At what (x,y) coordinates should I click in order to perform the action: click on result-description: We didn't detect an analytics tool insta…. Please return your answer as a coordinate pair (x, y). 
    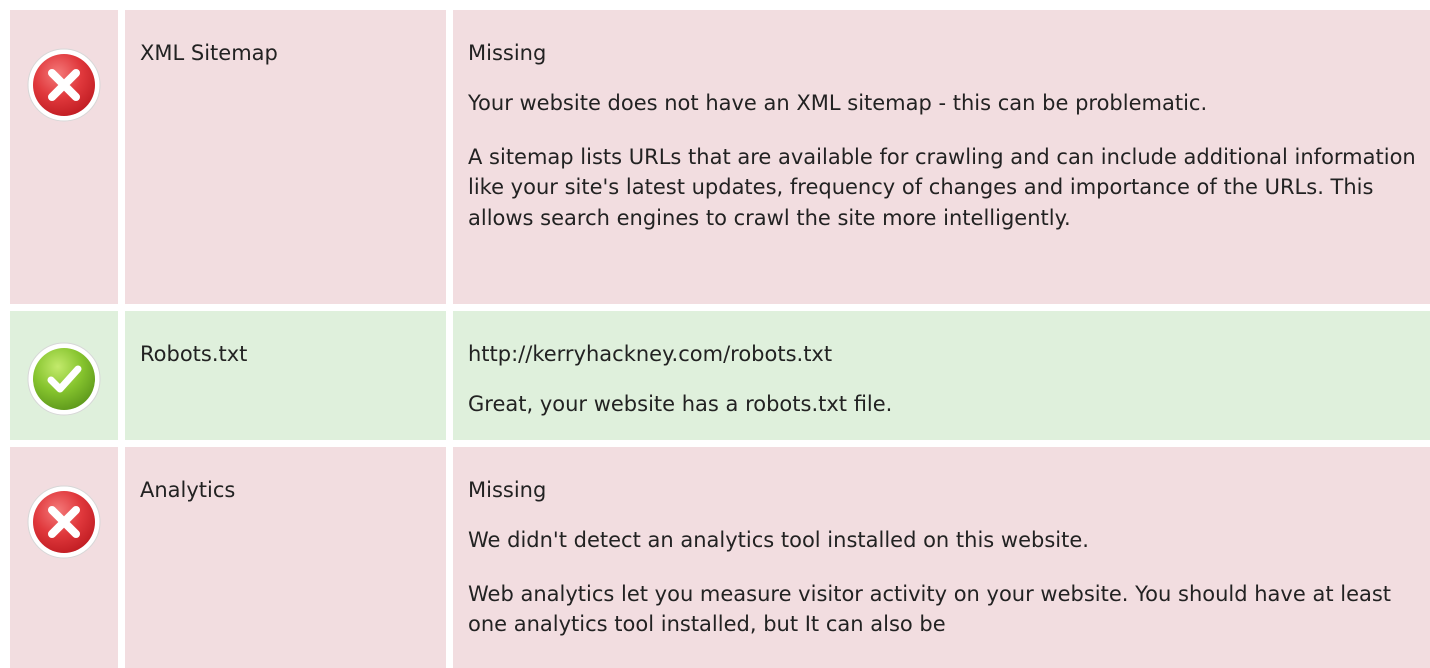
    Looking at the image, I should click on (778, 540).